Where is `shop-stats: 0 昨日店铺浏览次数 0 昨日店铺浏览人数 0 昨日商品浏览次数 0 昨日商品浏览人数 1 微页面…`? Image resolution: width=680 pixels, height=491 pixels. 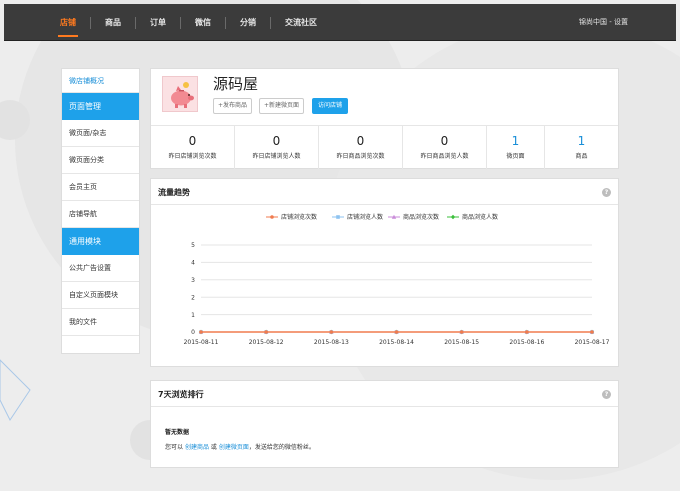 shop-stats: 0 昨日店铺浏览次数 0 昨日店铺浏览人数 0 昨日商品浏览次数 0 昨日商品浏览人数 1 微页面… is located at coordinates (384, 147).